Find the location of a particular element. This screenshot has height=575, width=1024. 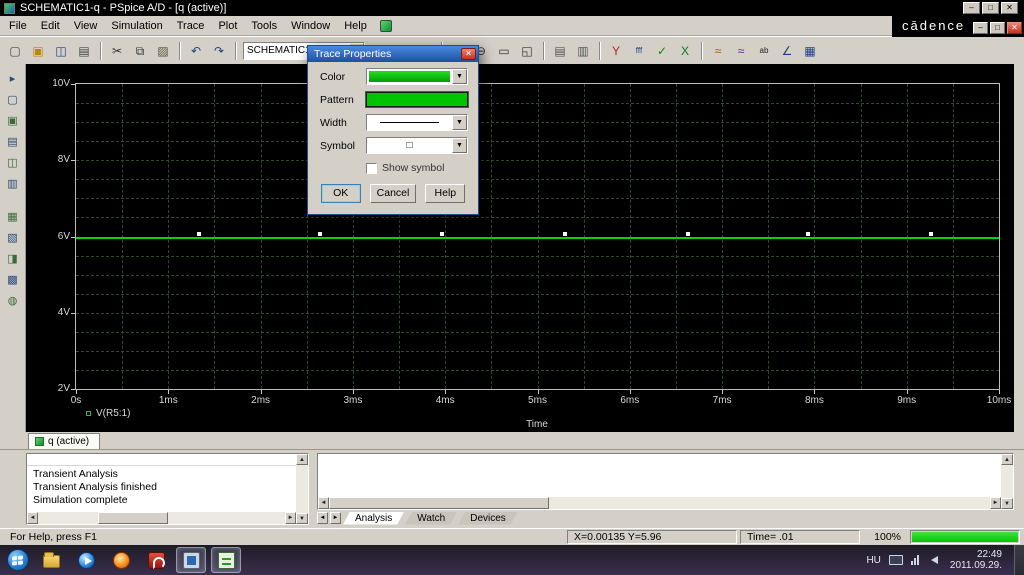

toggle-cursor-button: Y is located at coordinates (616, 50).